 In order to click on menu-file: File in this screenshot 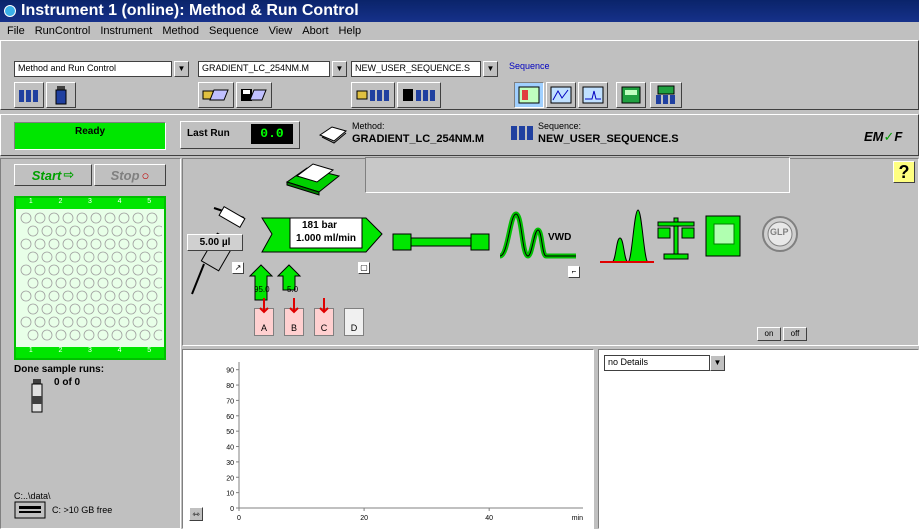, I will do `click(16, 31)`.